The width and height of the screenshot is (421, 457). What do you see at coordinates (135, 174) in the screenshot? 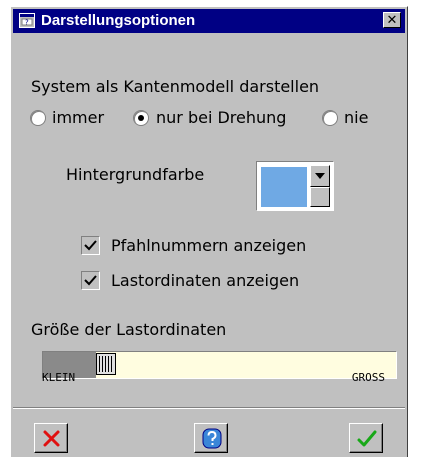
I see `background-color-label: Hintergrundfarbe` at bounding box center [135, 174].